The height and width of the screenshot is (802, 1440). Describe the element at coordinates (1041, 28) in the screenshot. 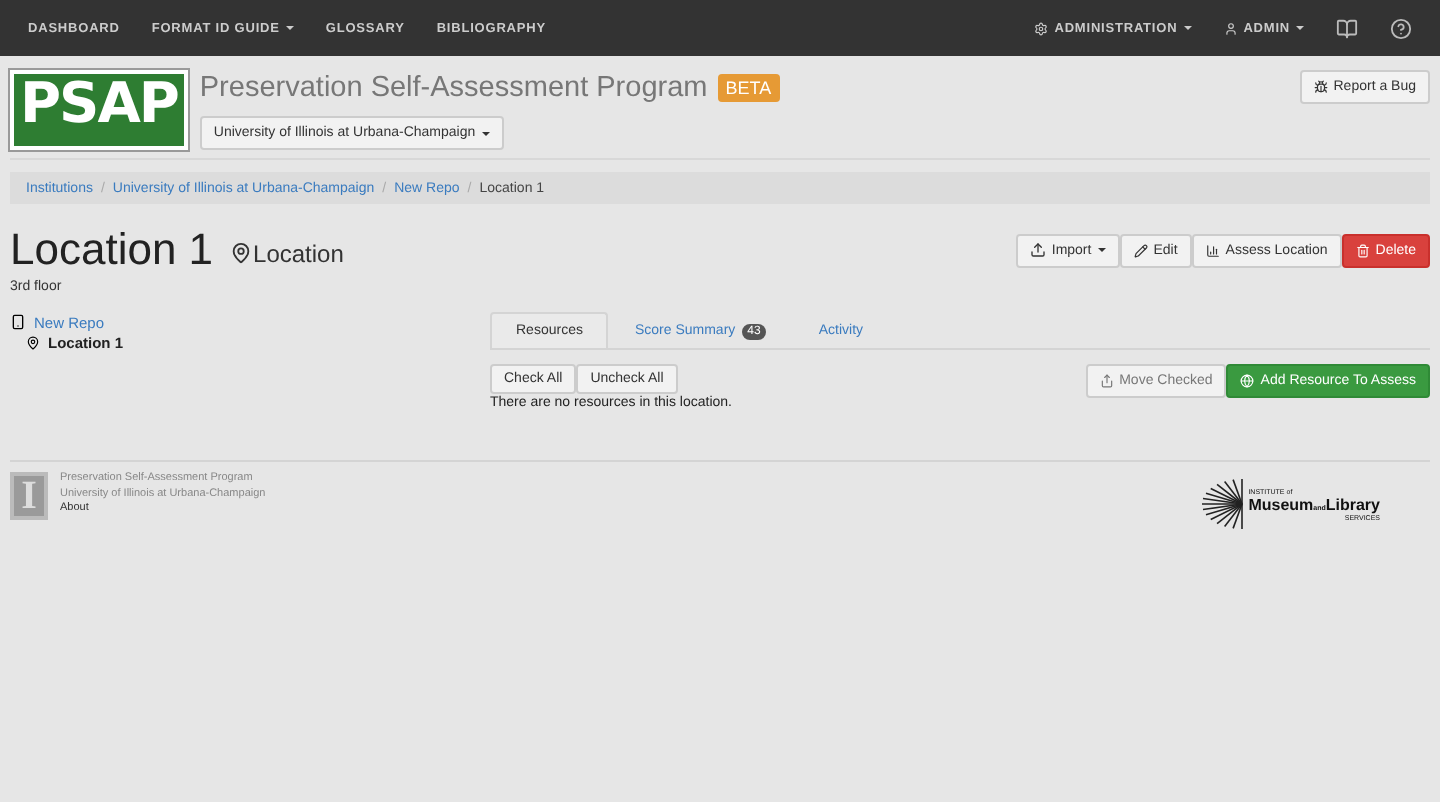

I see `settings-icon` at that location.